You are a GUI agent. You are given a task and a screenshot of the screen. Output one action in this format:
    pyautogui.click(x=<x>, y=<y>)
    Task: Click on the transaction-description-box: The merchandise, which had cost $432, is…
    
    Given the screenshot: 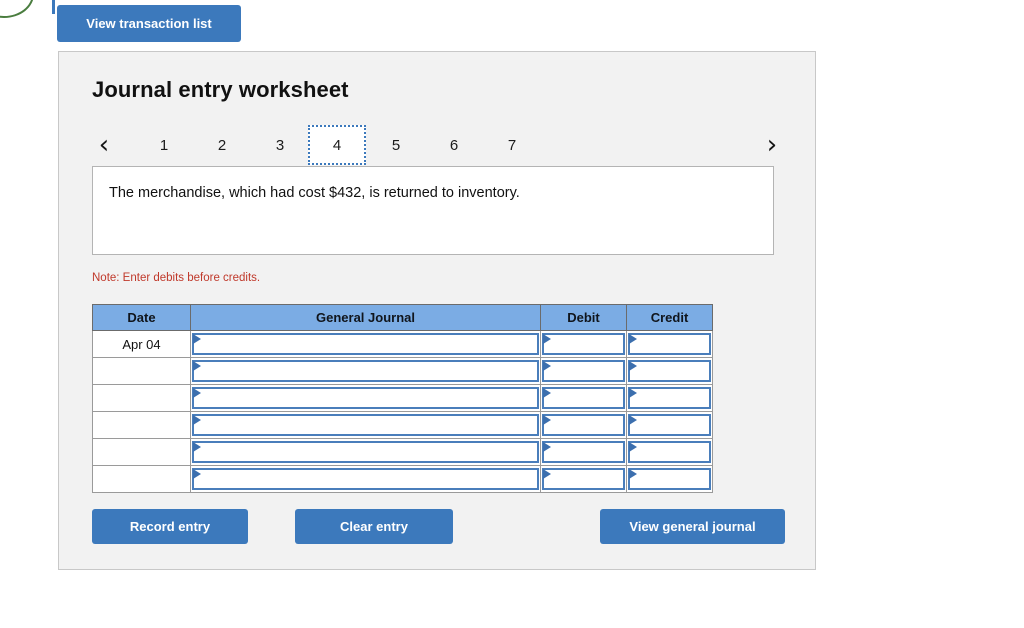 What is the action you would take?
    pyautogui.click(x=433, y=210)
    